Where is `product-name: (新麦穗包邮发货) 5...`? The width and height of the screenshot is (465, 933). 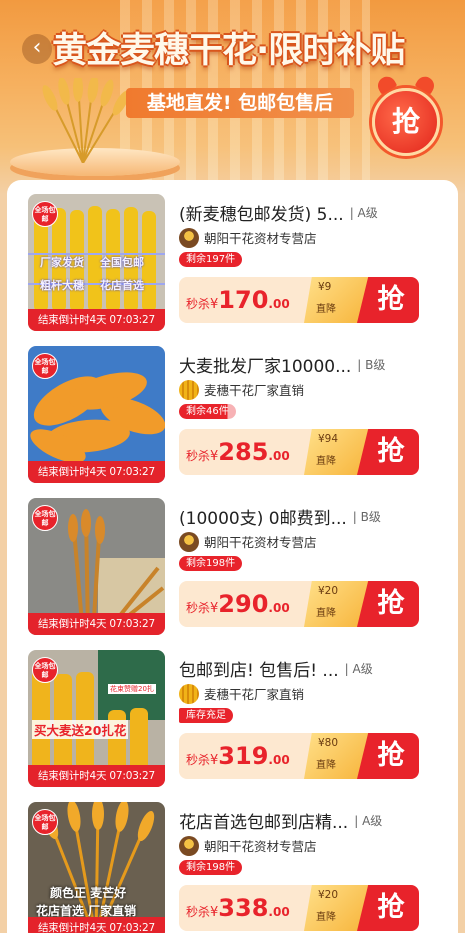 product-name: (新麦穗包邮发货) 5... is located at coordinates (261, 212).